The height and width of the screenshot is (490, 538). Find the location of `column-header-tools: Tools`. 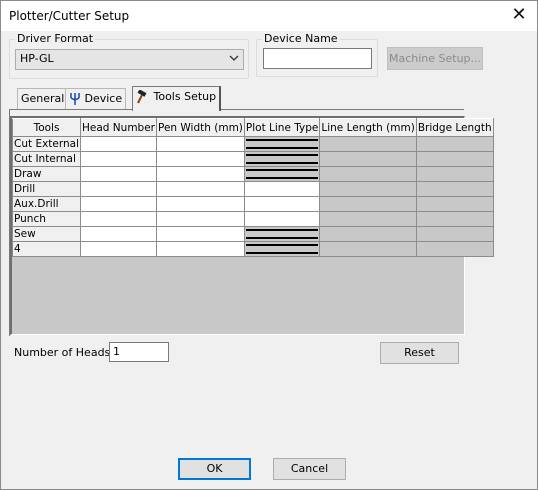

column-header-tools: Tools is located at coordinates (46, 127).